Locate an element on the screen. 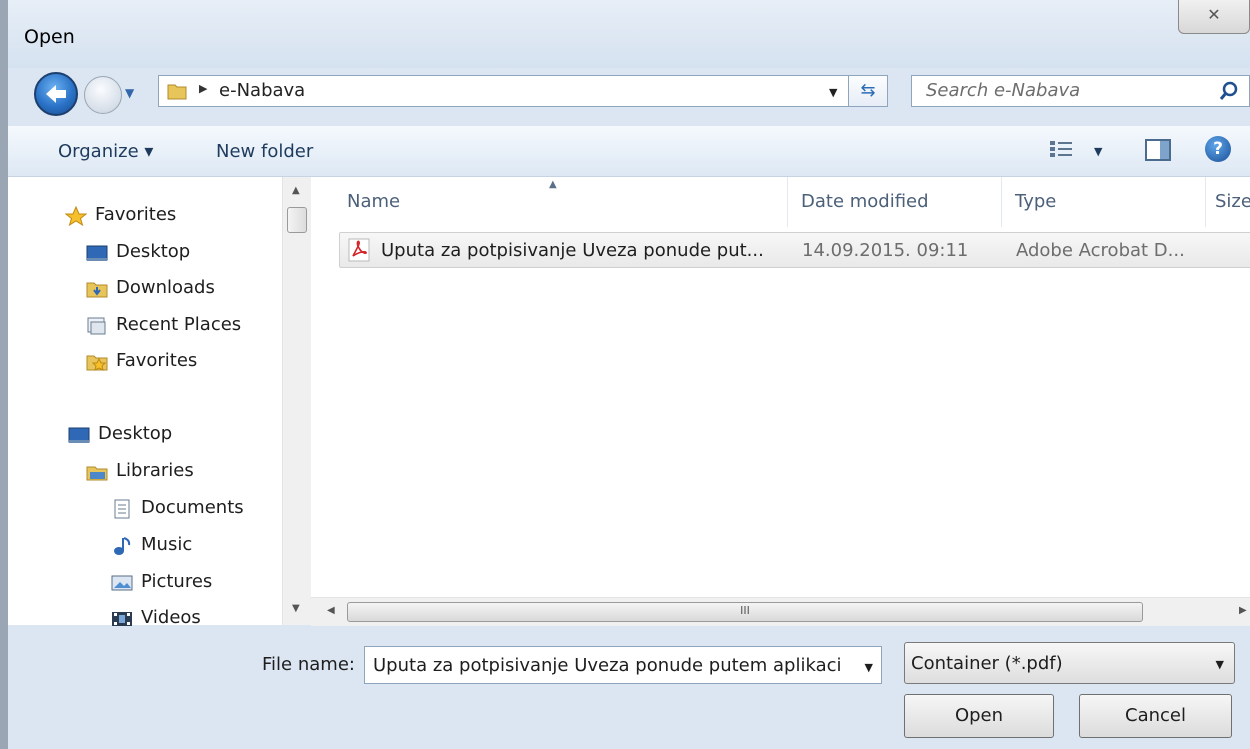 The height and width of the screenshot is (749, 1250). file-name-dropdown-icon: ▼ is located at coordinates (869, 667).